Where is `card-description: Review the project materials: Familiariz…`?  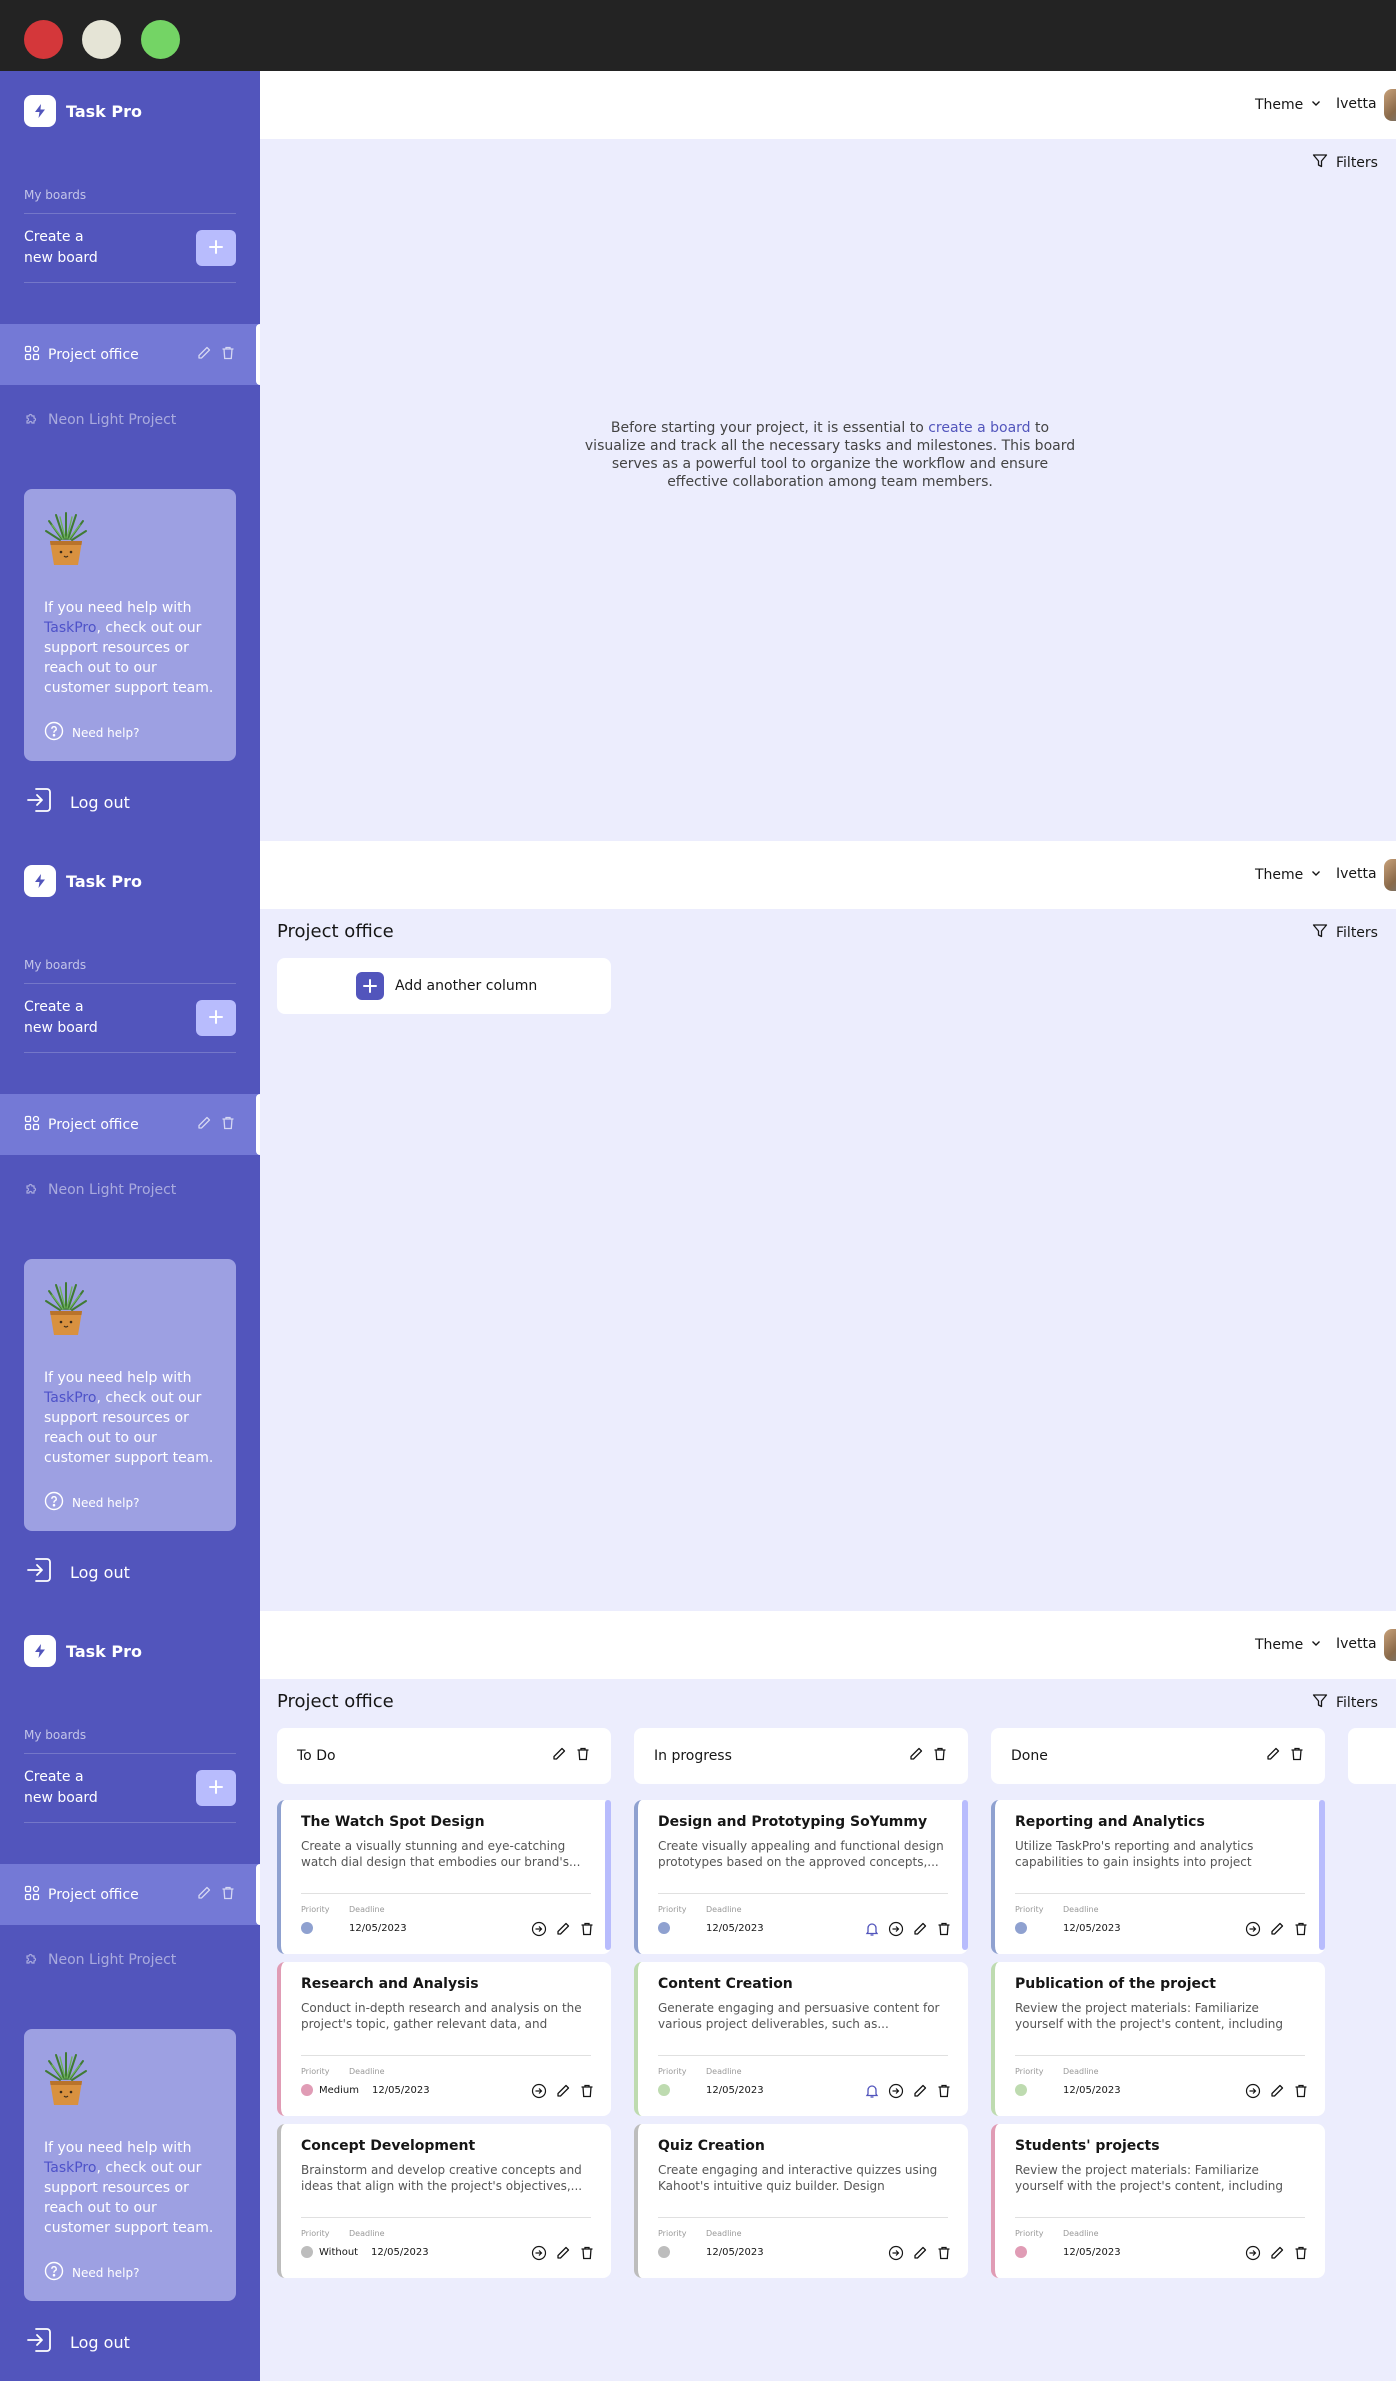 card-description: Review the project materials: Familiariz… is located at coordinates (1149, 2016).